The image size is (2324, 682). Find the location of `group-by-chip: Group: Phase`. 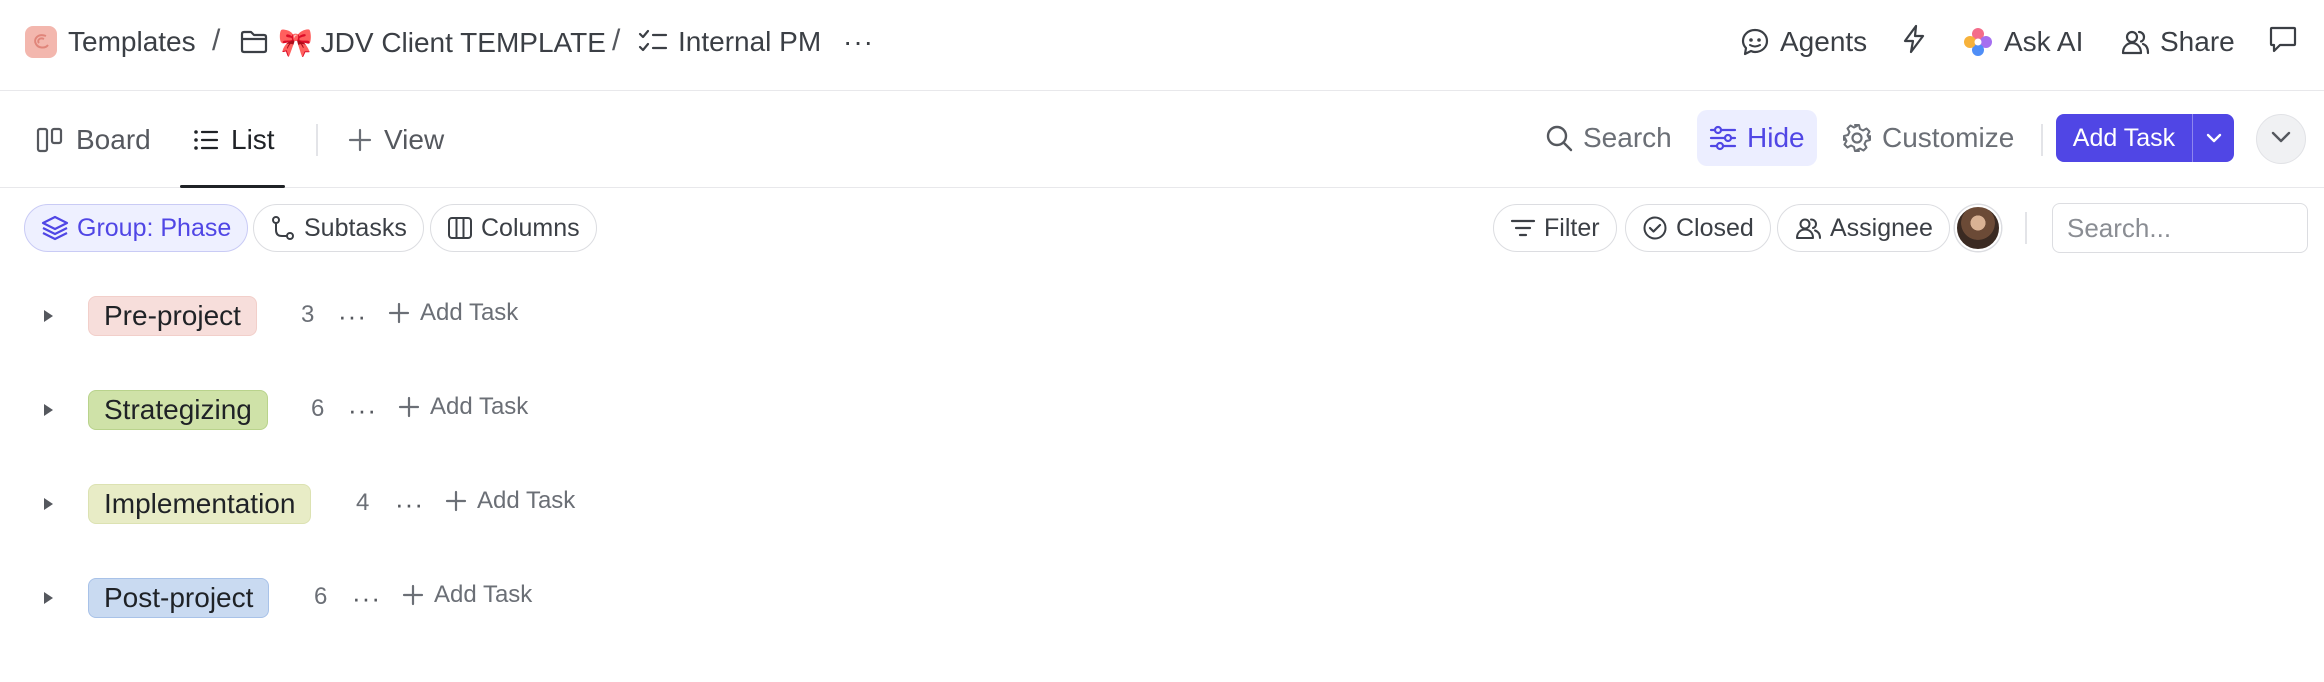

group-by-chip: Group: Phase is located at coordinates (136, 228).